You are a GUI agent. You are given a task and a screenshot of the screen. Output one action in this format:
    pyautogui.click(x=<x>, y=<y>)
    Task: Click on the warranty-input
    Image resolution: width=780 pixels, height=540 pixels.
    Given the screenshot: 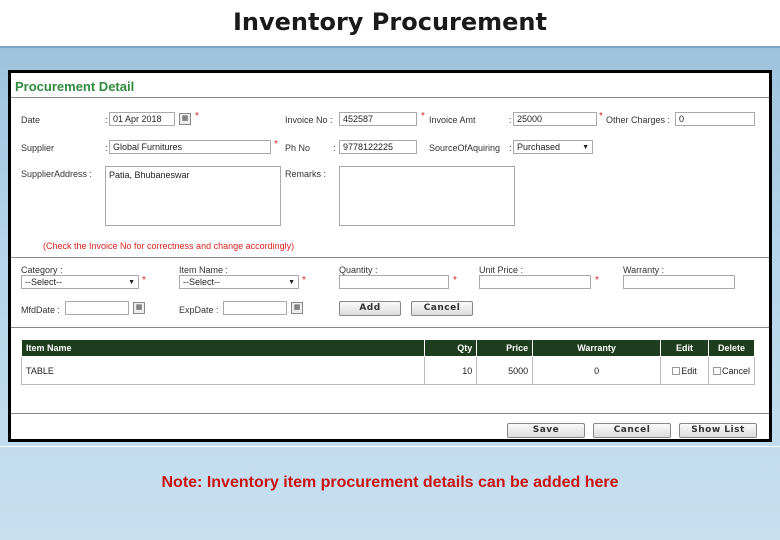 What is the action you would take?
    pyautogui.click(x=679, y=282)
    